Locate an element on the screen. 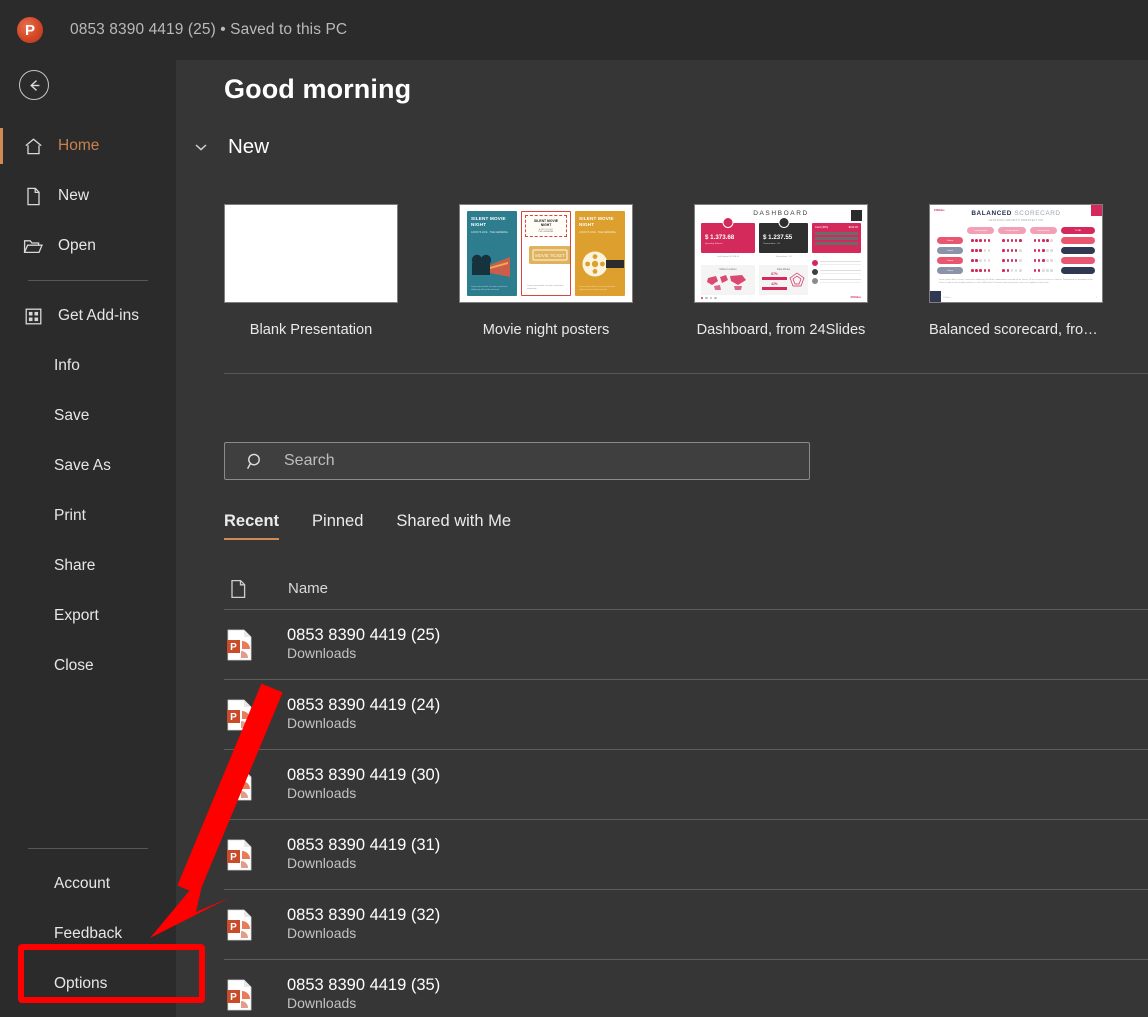 This screenshot has height=1017, width=1148. dashboard-amount-1: $ 1.373.68 is located at coordinates (720, 237).